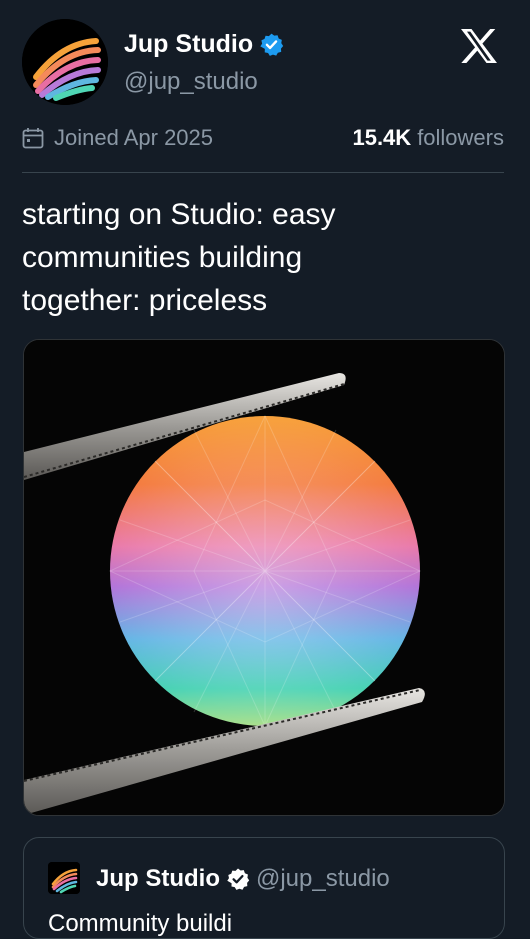 The height and width of the screenshot is (939, 530). Describe the element at coordinates (263, 140) in the screenshot. I see `profile-meta: Joined Apr 2025 15.4K followers` at that location.